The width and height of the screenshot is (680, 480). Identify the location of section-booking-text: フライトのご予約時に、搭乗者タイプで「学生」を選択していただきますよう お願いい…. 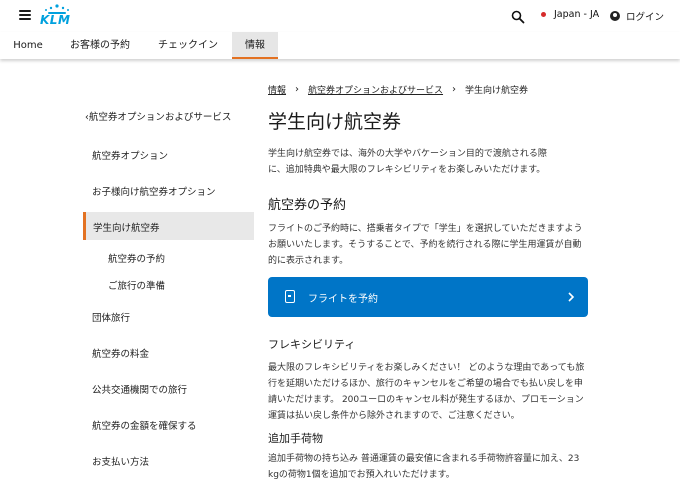
(428, 245).